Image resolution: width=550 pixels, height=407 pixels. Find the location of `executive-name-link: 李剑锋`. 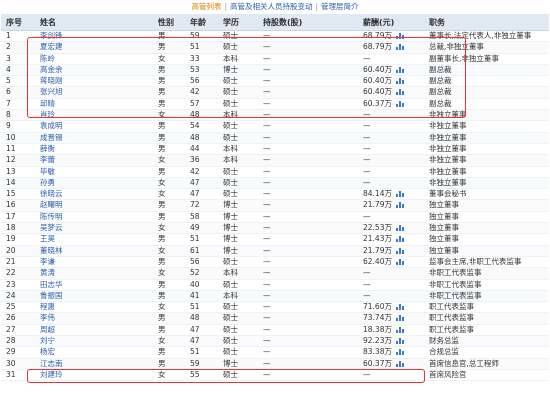

executive-name-link: 李剑锋 is located at coordinates (51, 35).